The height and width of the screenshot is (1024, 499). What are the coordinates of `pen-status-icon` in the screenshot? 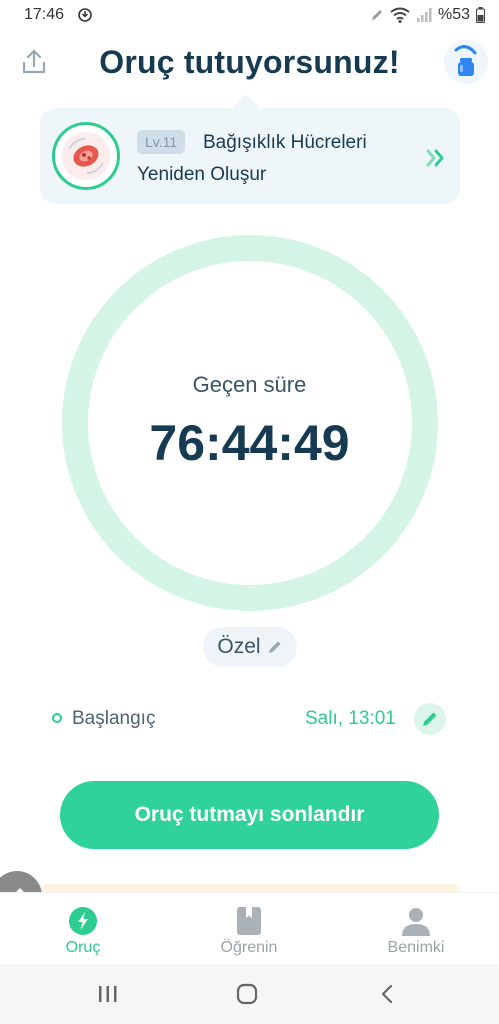 It's located at (376, 15).